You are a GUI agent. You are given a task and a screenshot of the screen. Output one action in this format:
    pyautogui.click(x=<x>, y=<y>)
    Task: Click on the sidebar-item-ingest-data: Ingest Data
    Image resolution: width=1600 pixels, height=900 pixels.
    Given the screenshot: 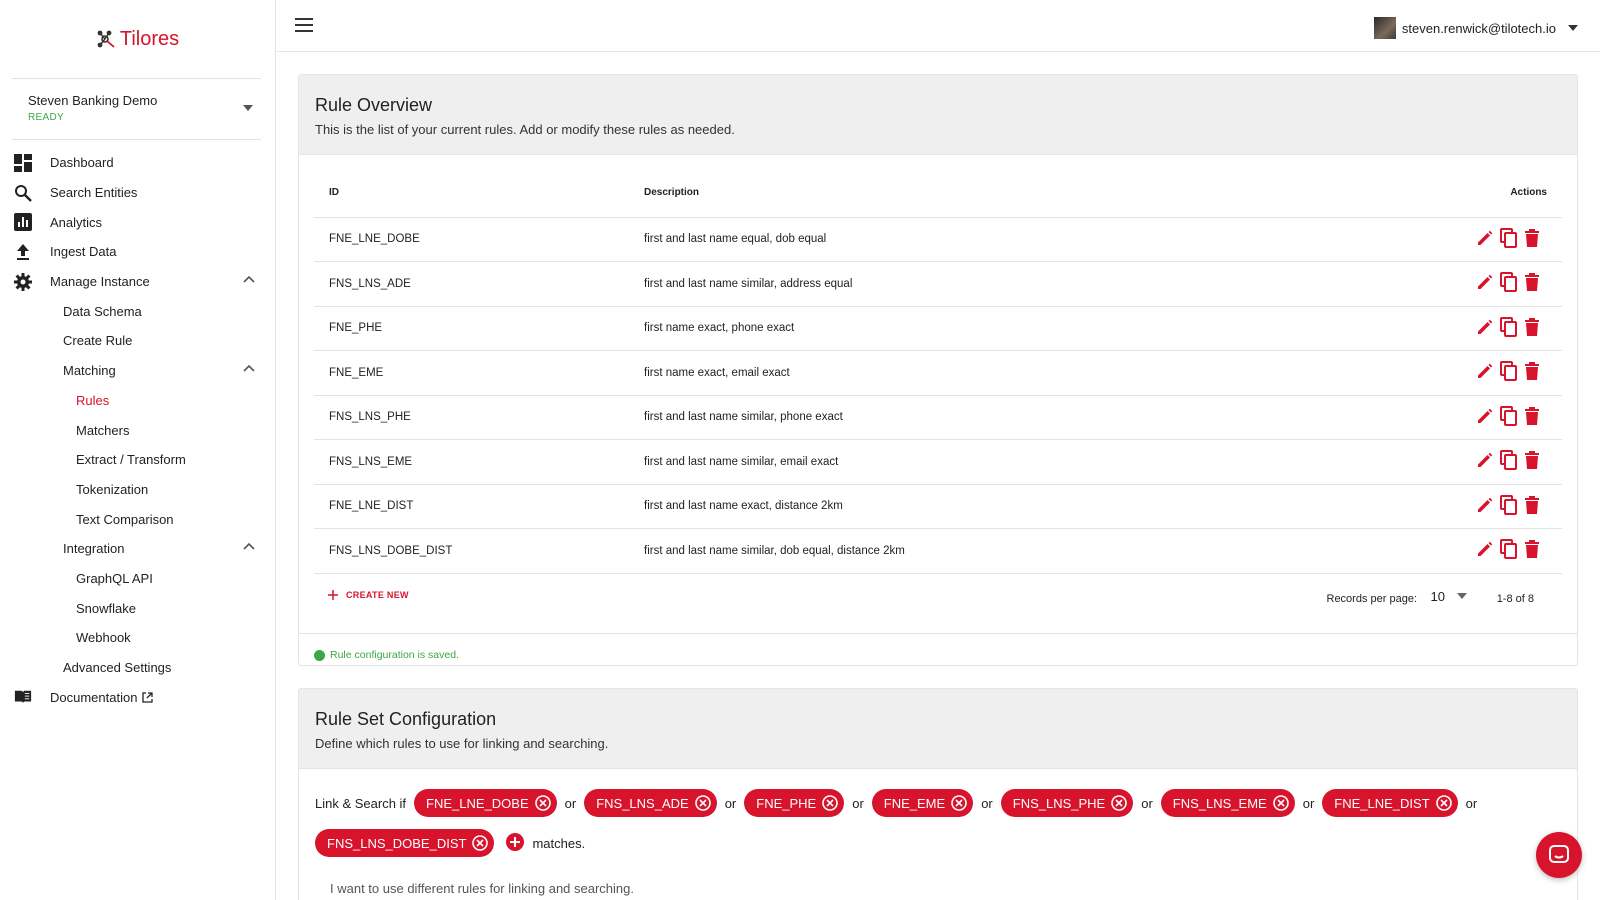 What is the action you would take?
    pyautogui.click(x=137, y=252)
    